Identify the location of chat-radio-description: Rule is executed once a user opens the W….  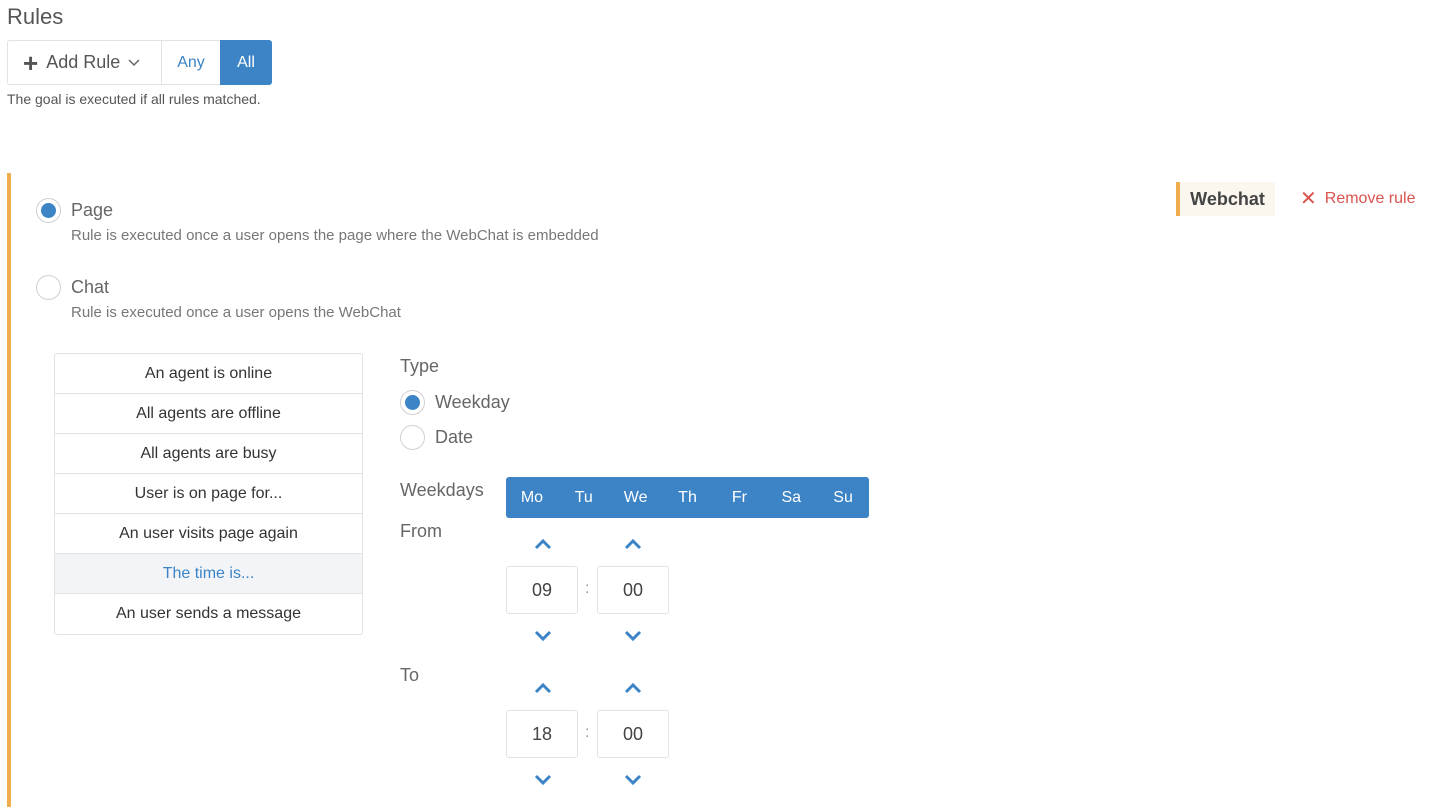
(236, 312).